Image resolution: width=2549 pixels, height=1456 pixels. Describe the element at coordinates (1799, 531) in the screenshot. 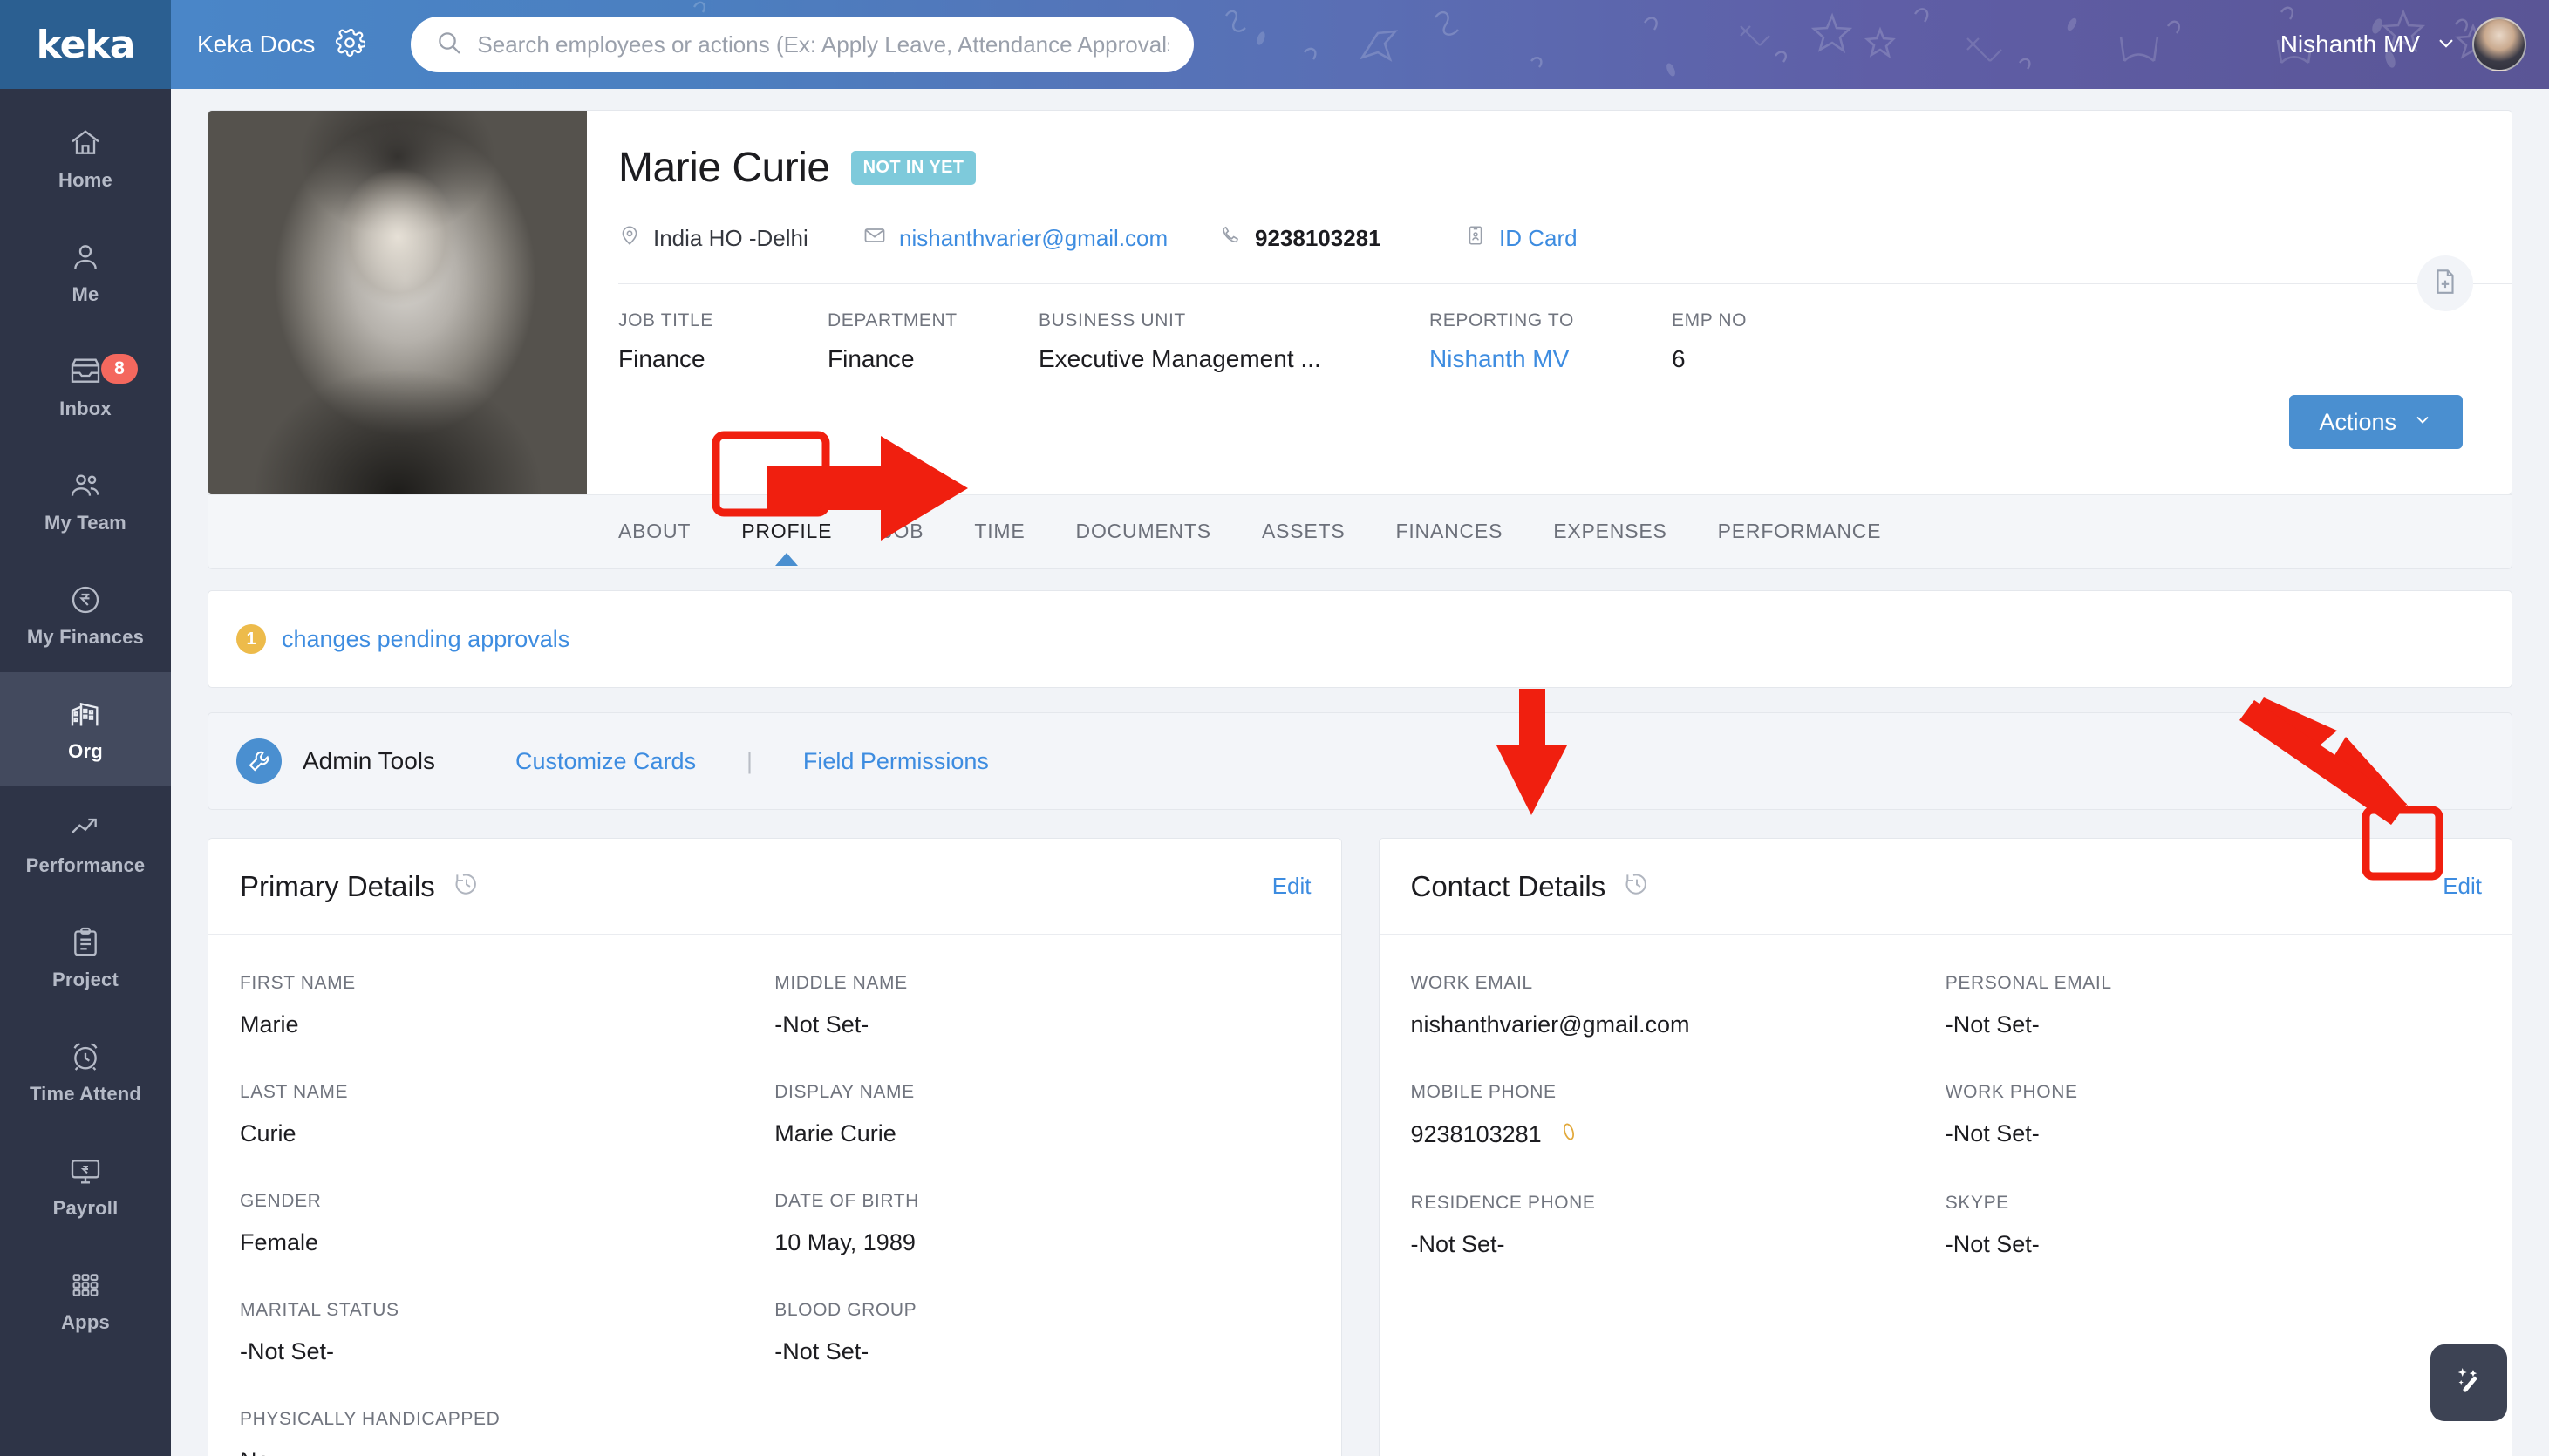

I see `tab-label: PERFORMANCE` at that location.